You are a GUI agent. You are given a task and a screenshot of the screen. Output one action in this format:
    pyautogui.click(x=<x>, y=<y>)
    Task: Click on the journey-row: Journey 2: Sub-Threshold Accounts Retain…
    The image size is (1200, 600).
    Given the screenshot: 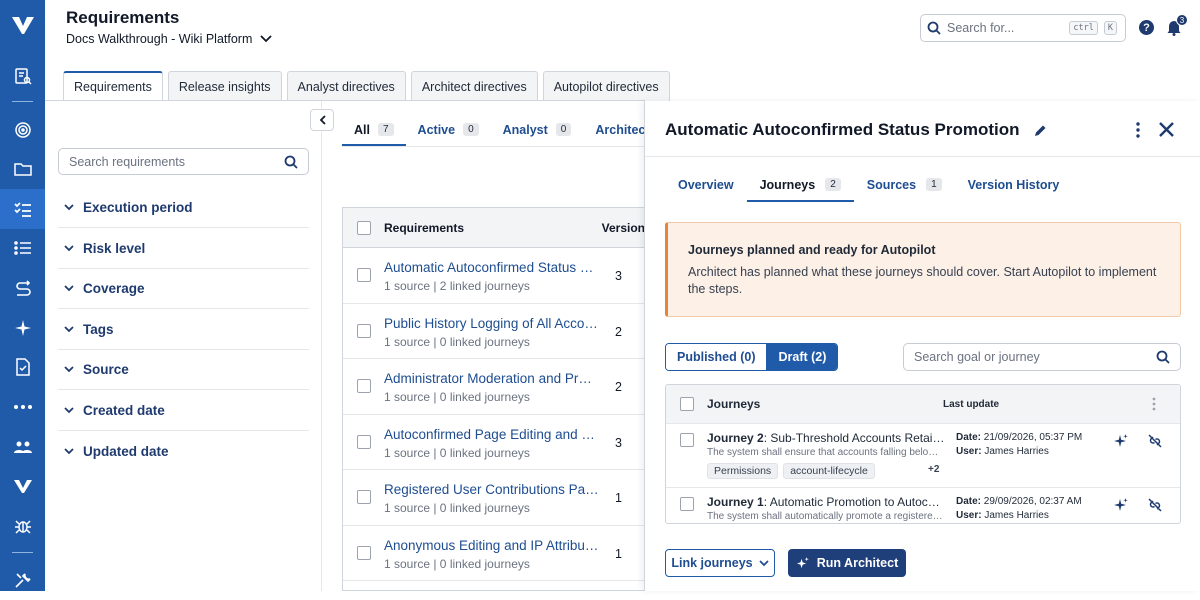 What is the action you would take?
    pyautogui.click(x=923, y=456)
    